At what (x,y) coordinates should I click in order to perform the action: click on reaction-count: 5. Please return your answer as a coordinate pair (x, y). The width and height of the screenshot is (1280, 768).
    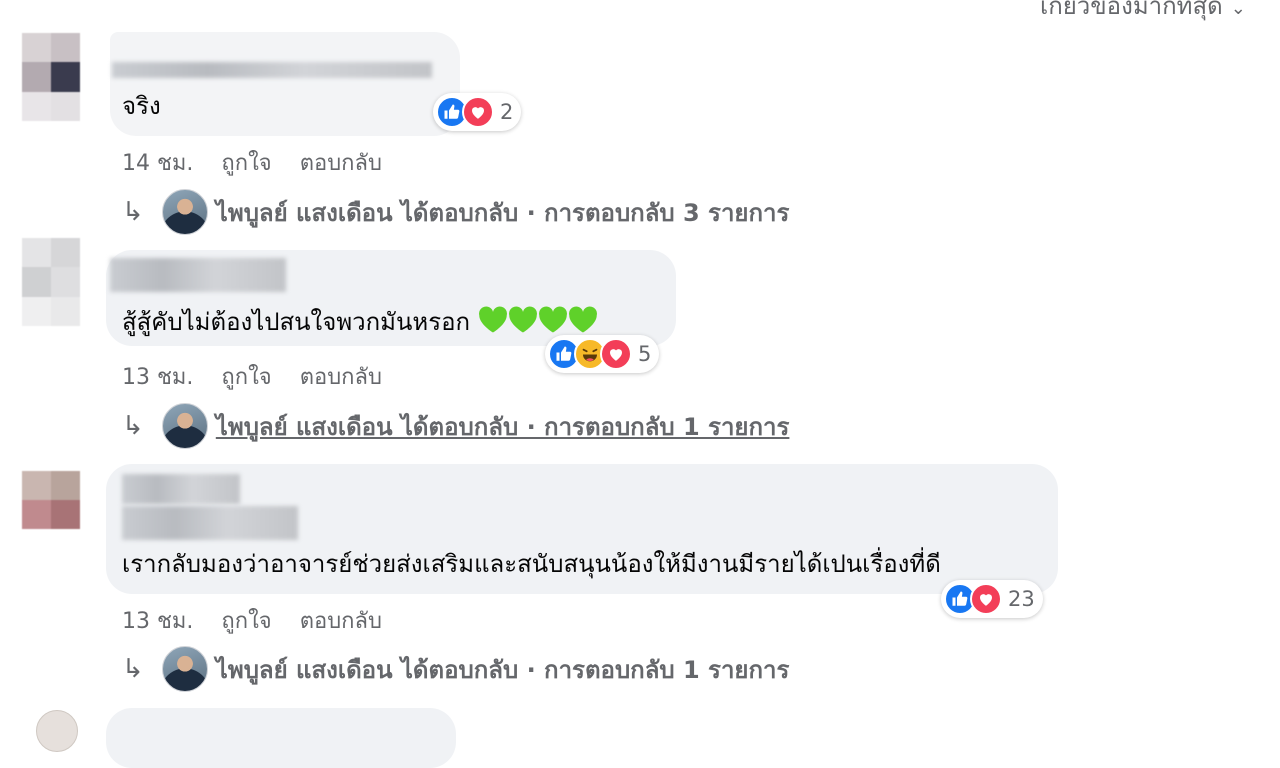
    Looking at the image, I should click on (645, 354).